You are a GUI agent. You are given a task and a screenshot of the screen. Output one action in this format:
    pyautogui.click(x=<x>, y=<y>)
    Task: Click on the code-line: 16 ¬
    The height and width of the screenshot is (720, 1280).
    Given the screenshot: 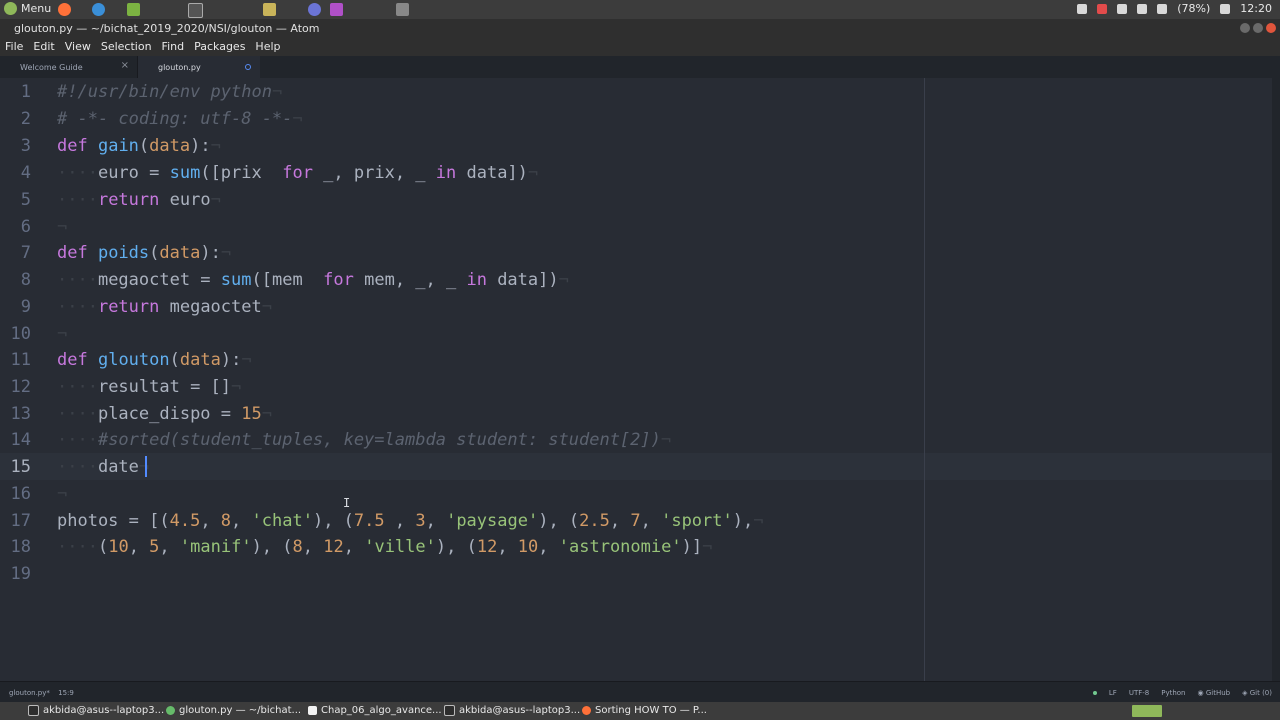 What is the action you would take?
    pyautogui.click(x=636, y=494)
    